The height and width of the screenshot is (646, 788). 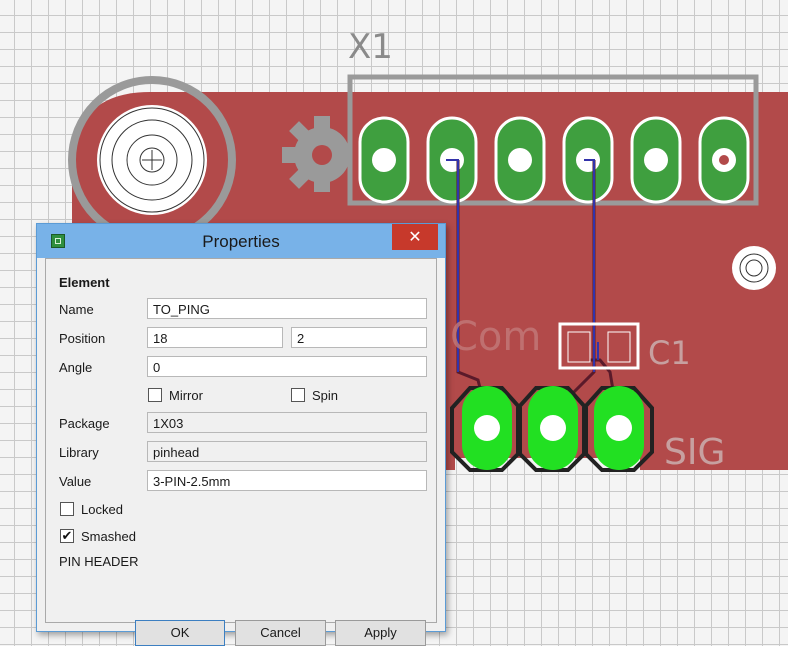 What do you see at coordinates (370, 47) in the screenshot?
I see `part-name-x1: X1` at bounding box center [370, 47].